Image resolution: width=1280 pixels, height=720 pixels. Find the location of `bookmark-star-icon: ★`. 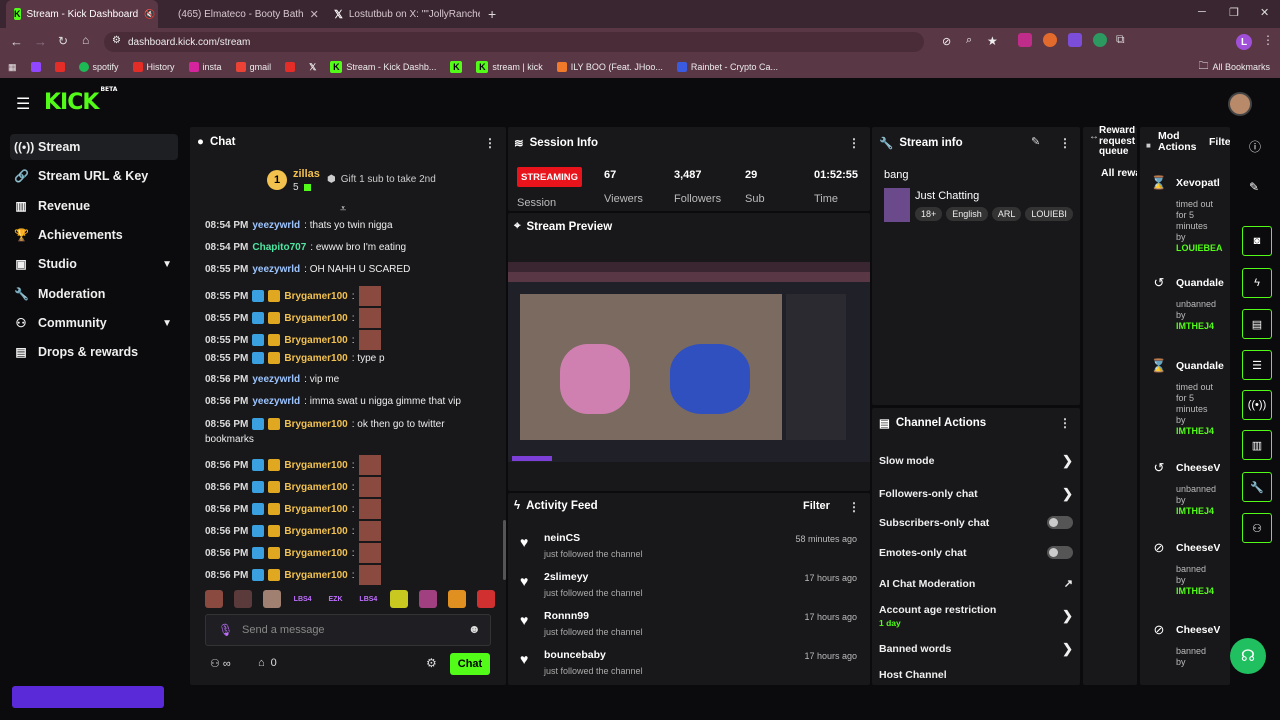

bookmark-star-icon: ★ is located at coordinates (992, 41).